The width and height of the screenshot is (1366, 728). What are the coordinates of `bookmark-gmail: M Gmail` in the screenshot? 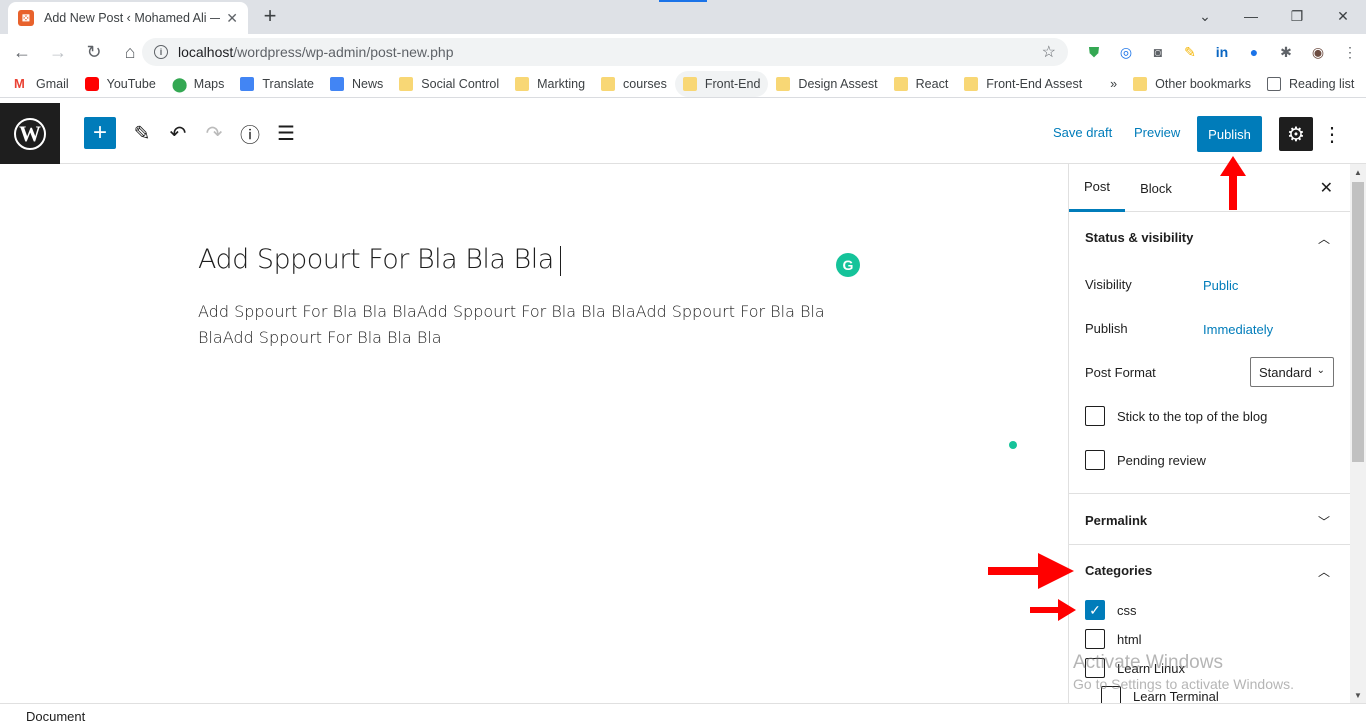 It's located at (41, 84).